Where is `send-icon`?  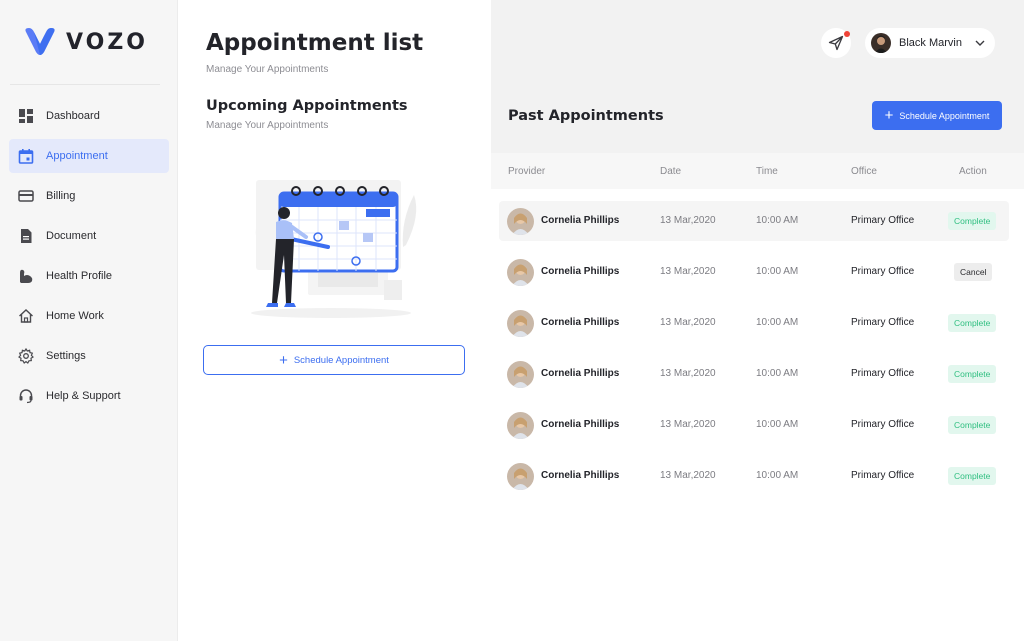 send-icon is located at coordinates (836, 43).